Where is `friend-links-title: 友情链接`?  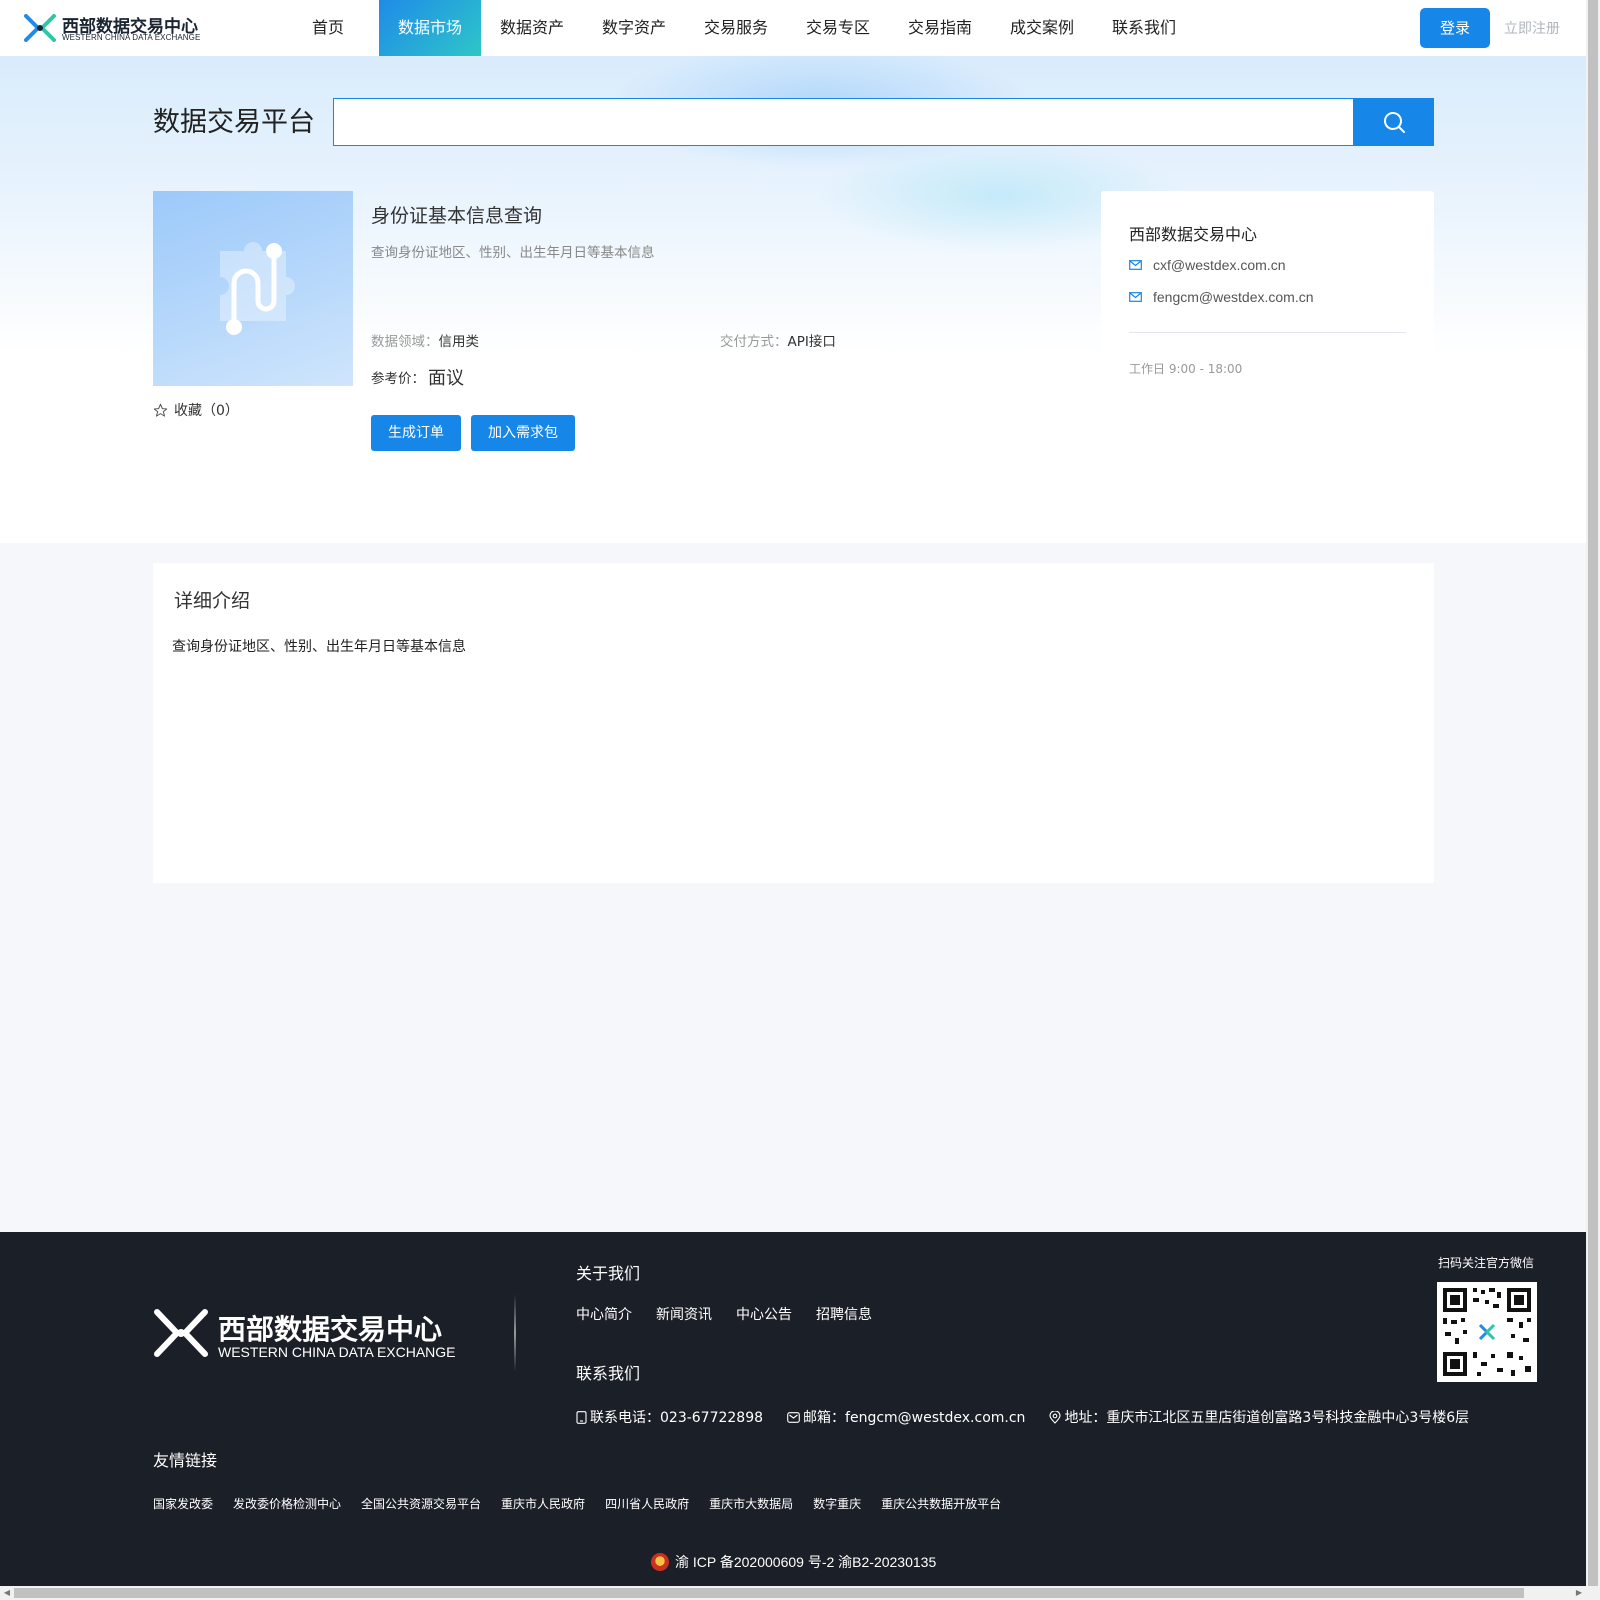 friend-links-title: 友情链接 is located at coordinates (185, 1460).